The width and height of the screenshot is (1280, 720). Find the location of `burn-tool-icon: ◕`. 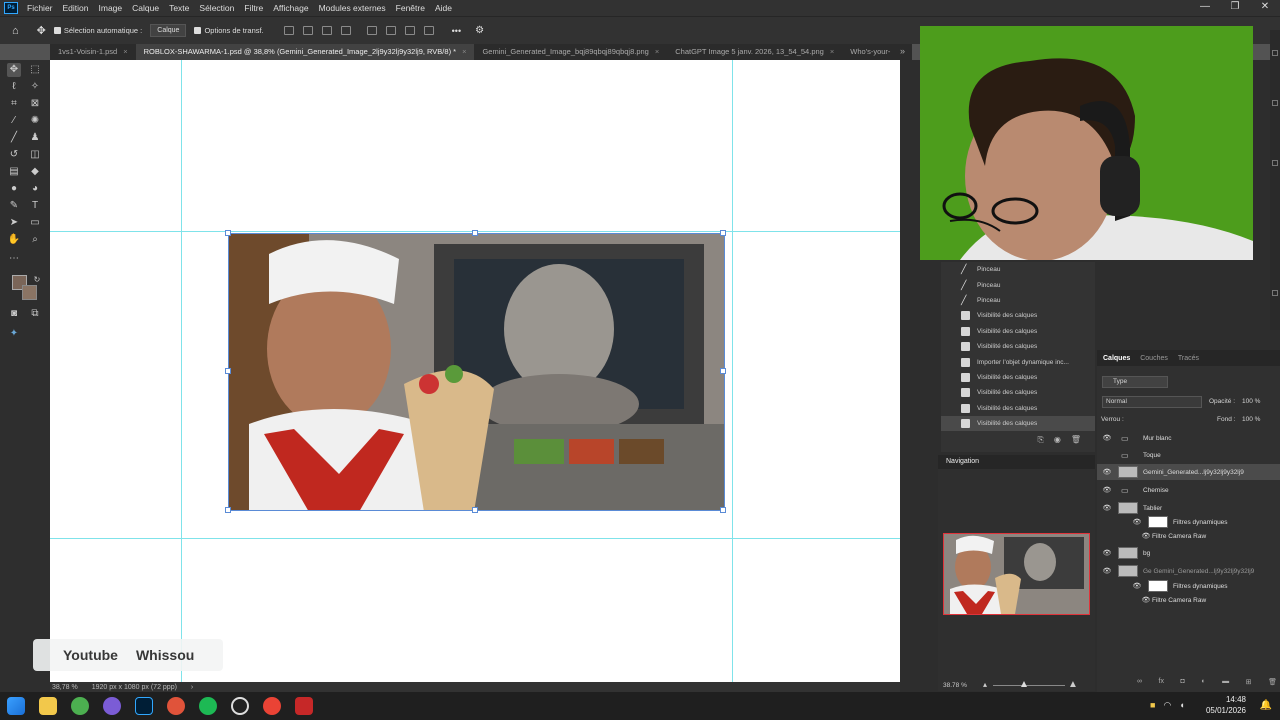

burn-tool-icon: ◕ is located at coordinates (35, 189).